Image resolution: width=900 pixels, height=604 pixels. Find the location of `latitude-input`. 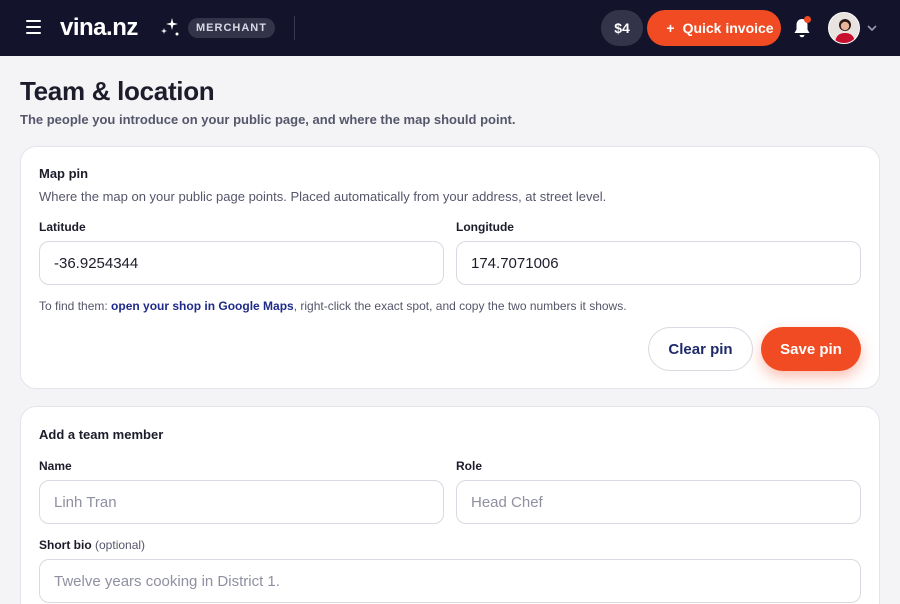

latitude-input is located at coordinates (241, 263).